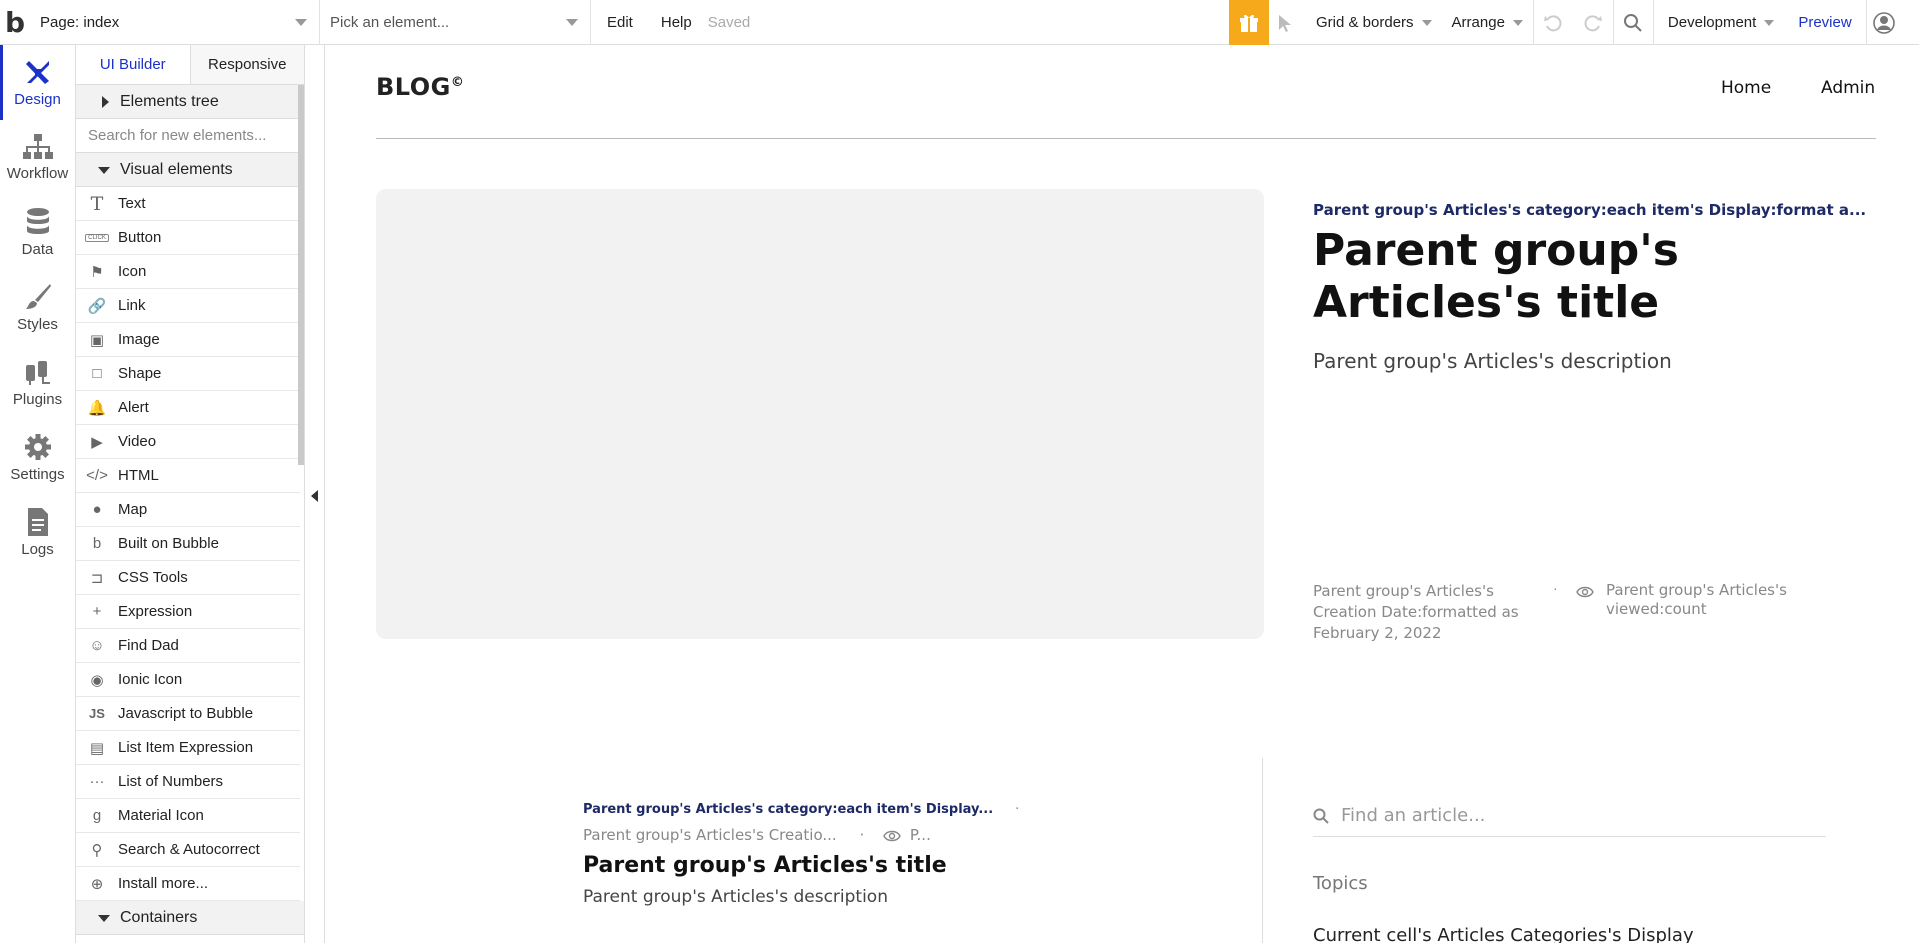 This screenshot has height=943, width=1919. Describe the element at coordinates (188, 714) in the screenshot. I see `element-item-javascript-to-bubble: JS Javascript to Bubble` at that location.